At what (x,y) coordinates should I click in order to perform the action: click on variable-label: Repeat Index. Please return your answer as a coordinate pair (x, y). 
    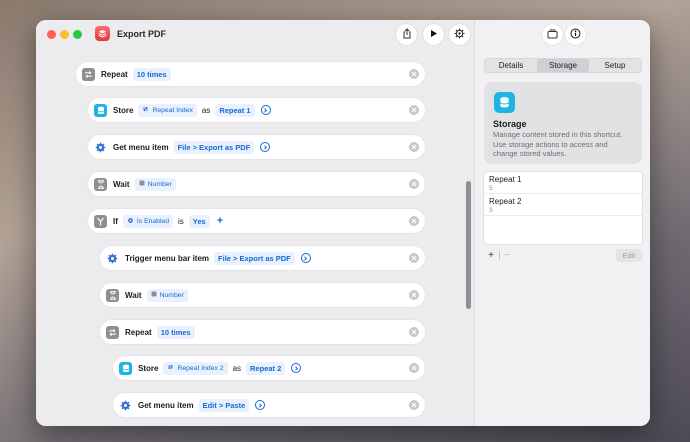
    Looking at the image, I should click on (172, 110).